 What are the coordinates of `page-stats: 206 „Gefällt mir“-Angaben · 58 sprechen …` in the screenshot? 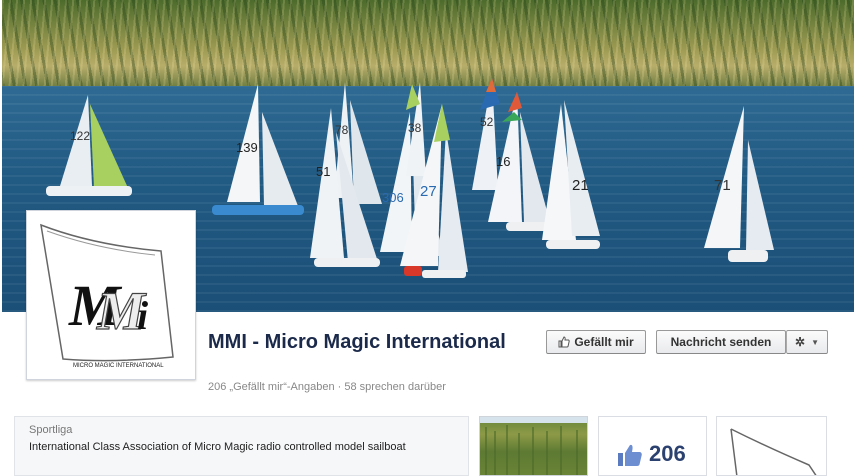 It's located at (327, 387).